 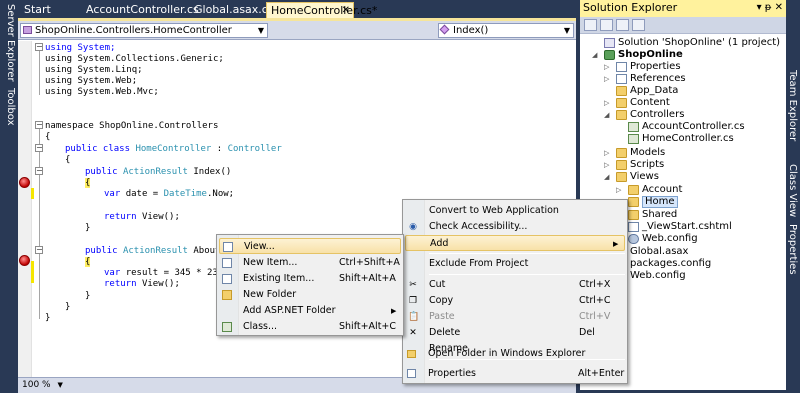 What do you see at coordinates (606, 25) in the screenshot?
I see `show-all-files-icon` at bounding box center [606, 25].